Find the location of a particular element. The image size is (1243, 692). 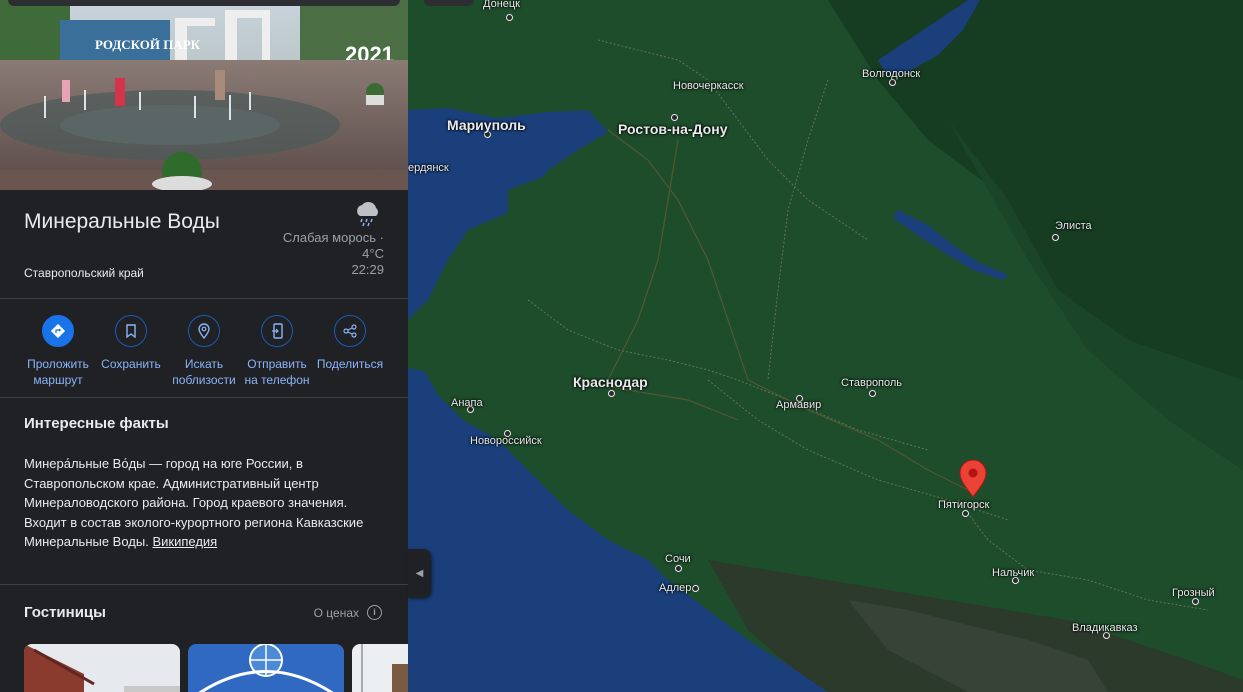

hotels-title: Гостиницы is located at coordinates (65, 612).